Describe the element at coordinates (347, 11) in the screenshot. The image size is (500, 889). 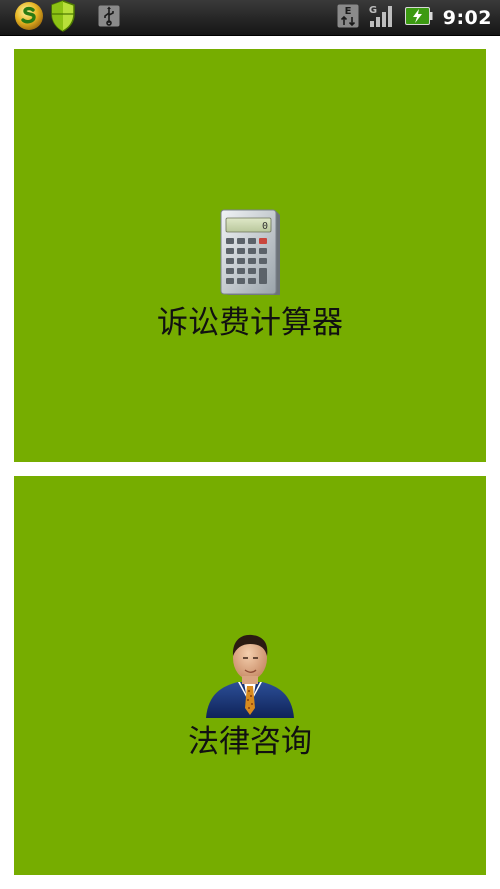
I see `network-type-label: E` at that location.